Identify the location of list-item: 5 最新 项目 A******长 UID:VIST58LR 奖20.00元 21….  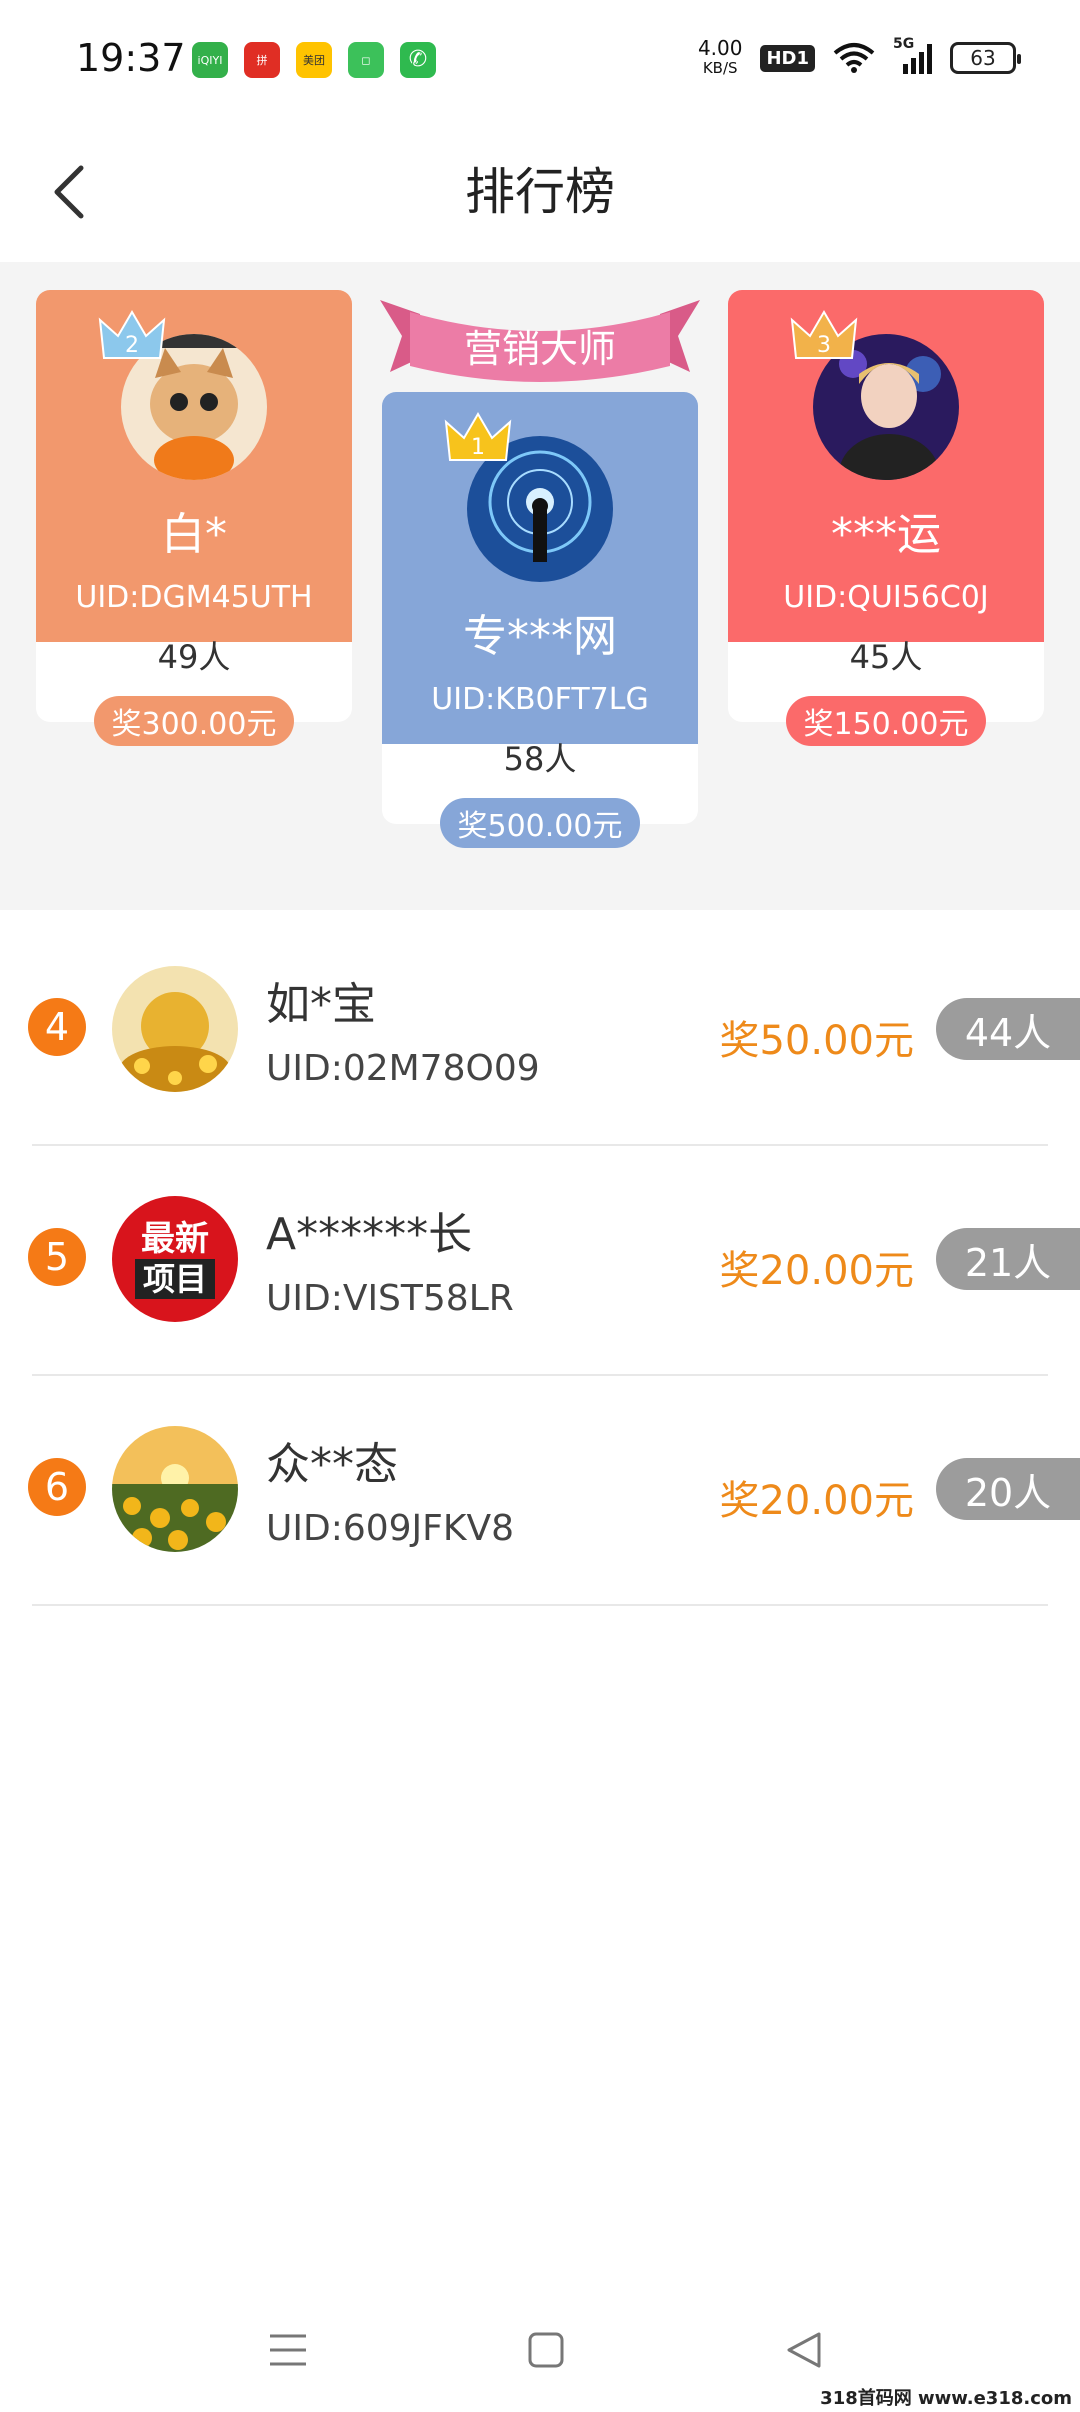
(554, 1261).